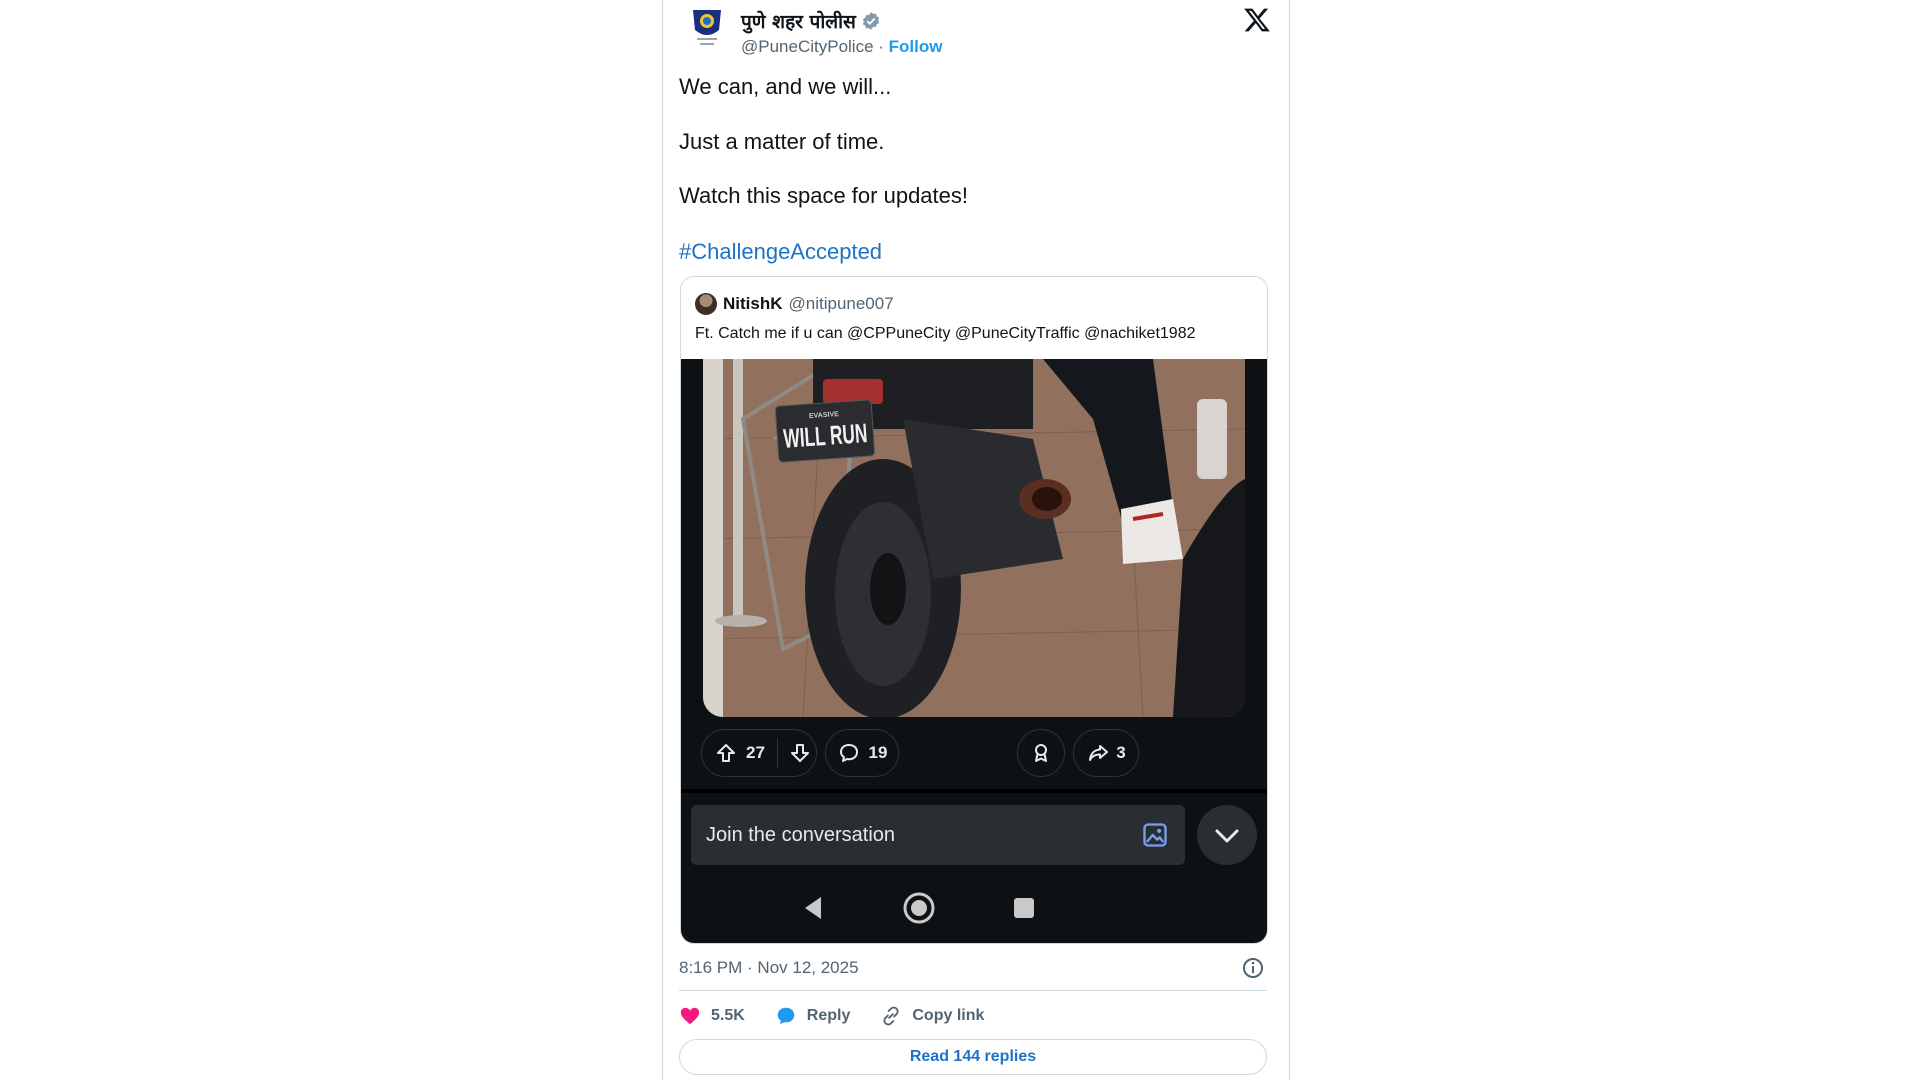 The image size is (1920, 1080). I want to click on reply-button: Reply, so click(813, 1016).